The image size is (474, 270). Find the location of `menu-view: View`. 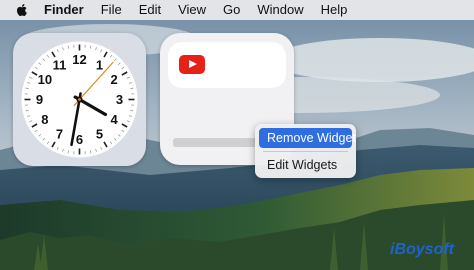

menu-view: View is located at coordinates (192, 10).